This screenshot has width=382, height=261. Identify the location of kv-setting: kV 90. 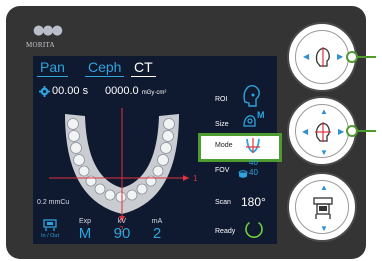
(122, 229).